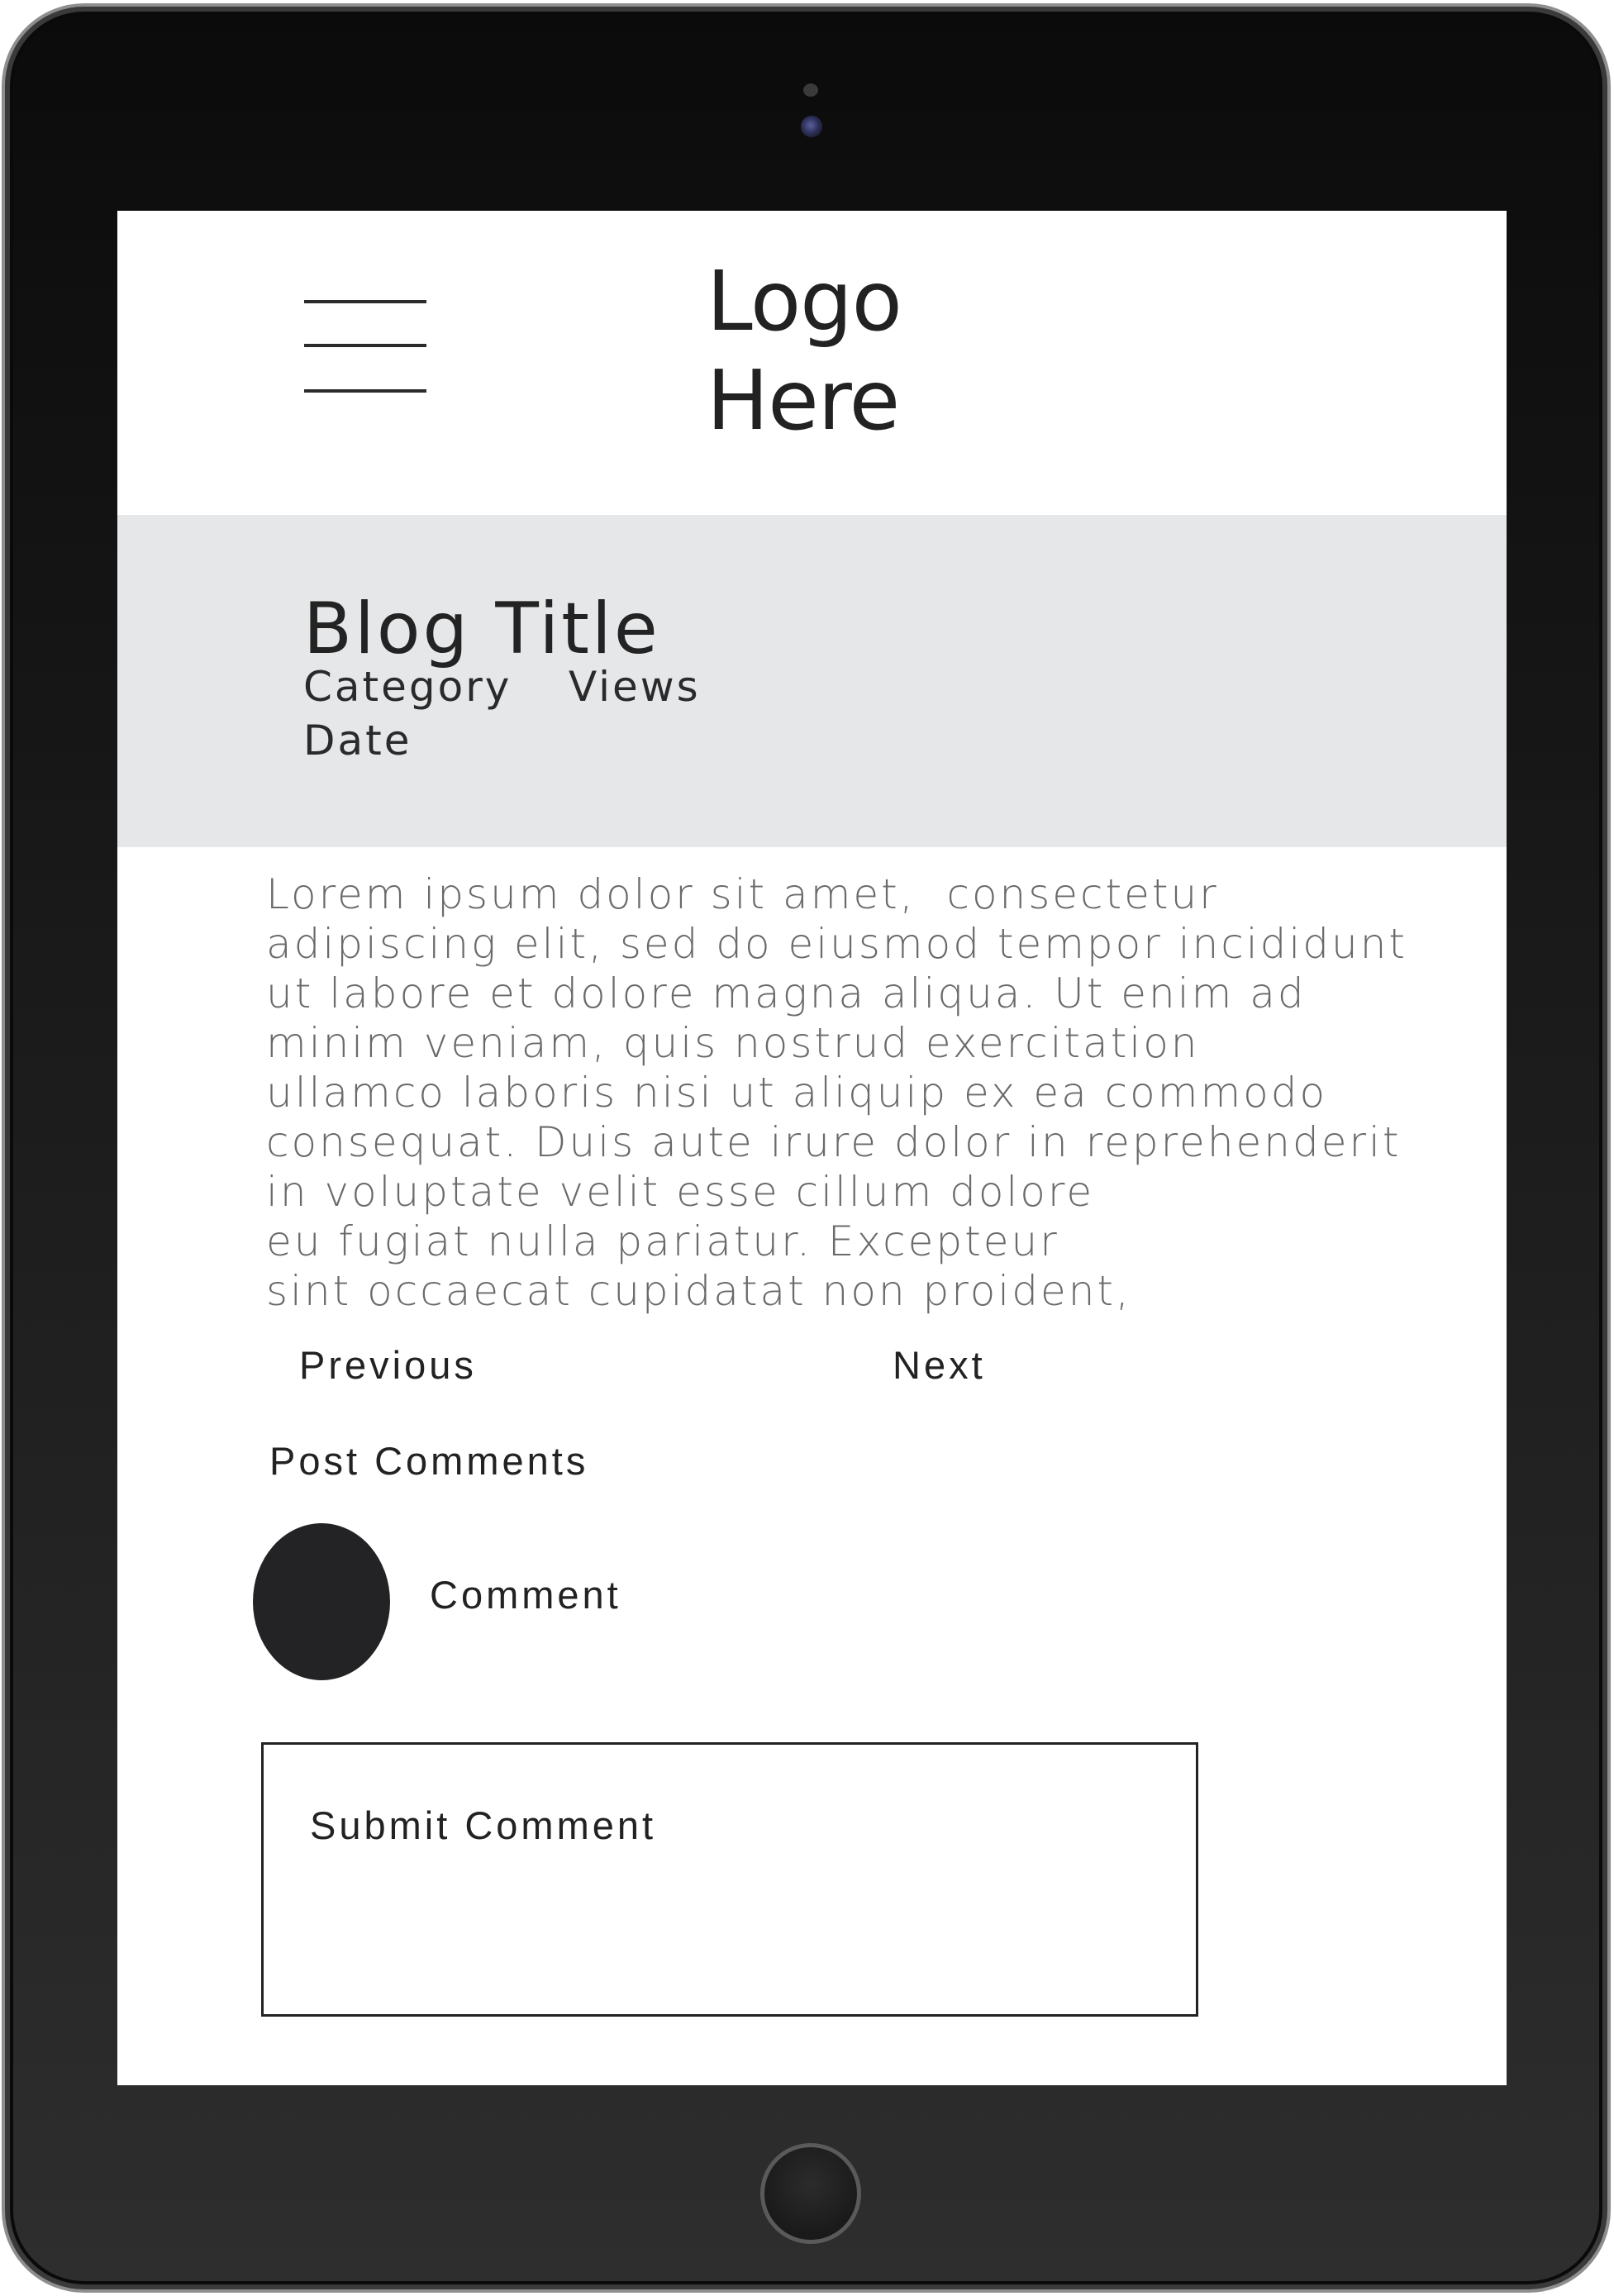  Describe the element at coordinates (481, 629) in the screenshot. I see `blog-title: Blog Title` at that location.